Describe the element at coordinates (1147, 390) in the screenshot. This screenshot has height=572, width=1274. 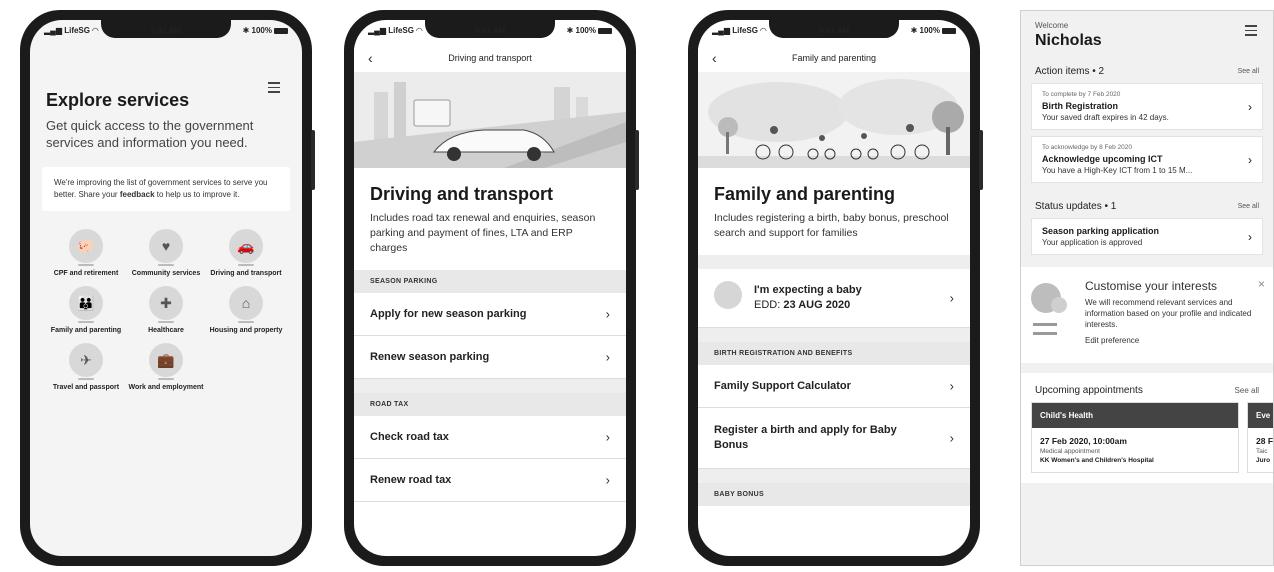
I see `appointments-header: Upcoming appointments See all` at that location.